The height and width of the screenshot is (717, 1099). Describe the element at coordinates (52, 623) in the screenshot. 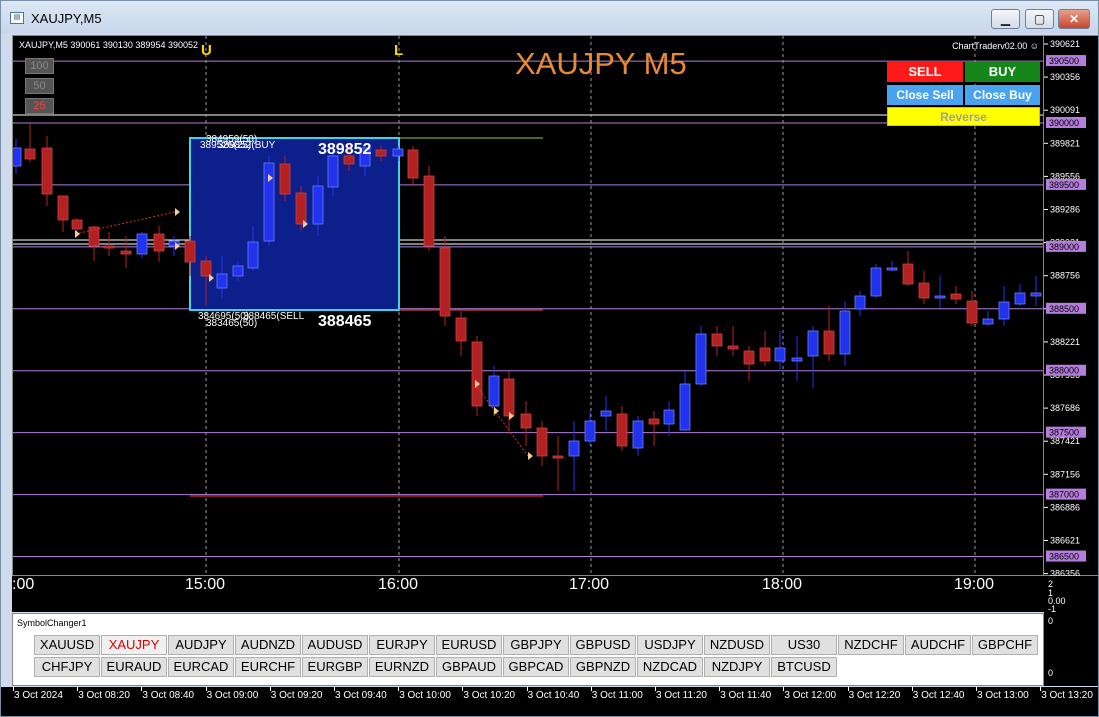

I see `indicator-title: SymbolChanger1` at that location.